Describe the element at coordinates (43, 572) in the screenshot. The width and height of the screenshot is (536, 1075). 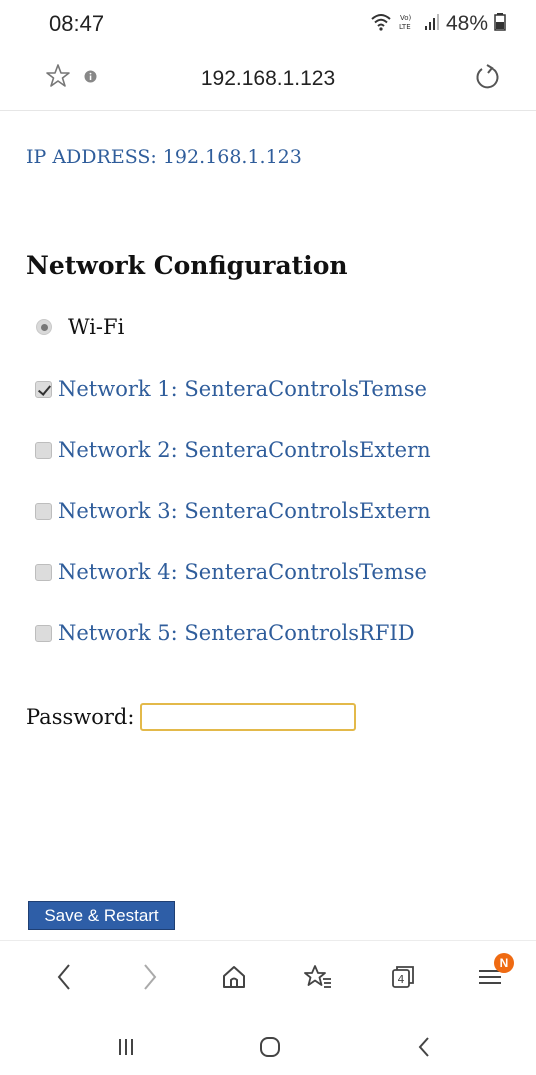
I see `network-4-checkbox` at that location.